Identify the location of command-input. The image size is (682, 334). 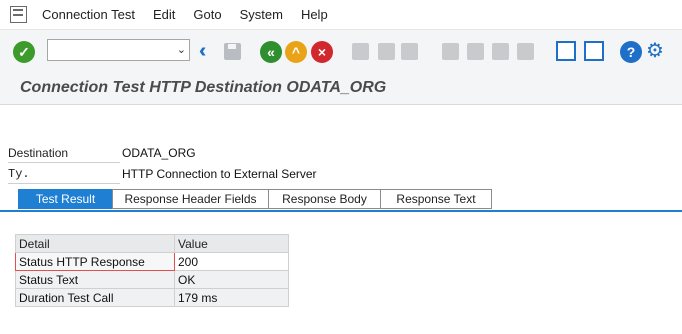
(107, 50).